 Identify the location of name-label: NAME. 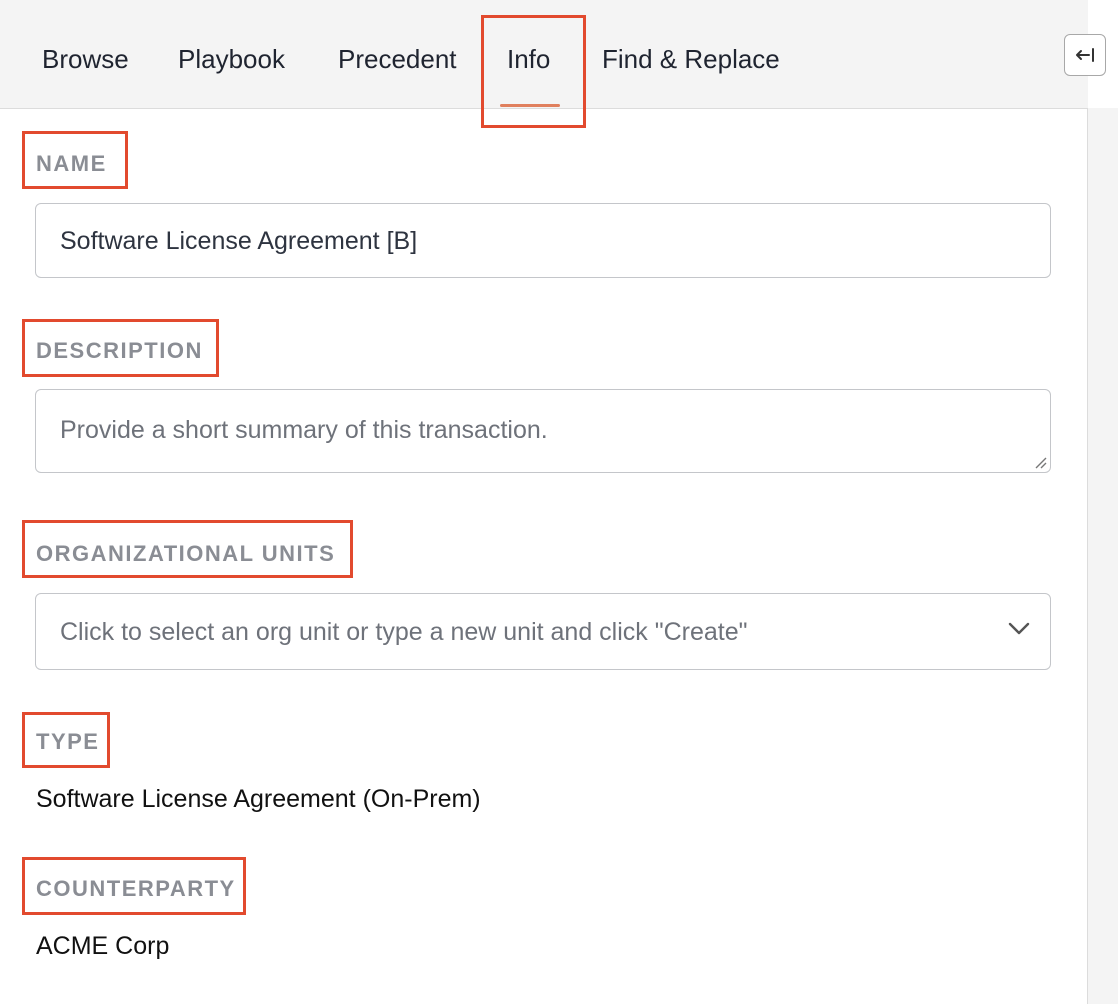
(71, 163).